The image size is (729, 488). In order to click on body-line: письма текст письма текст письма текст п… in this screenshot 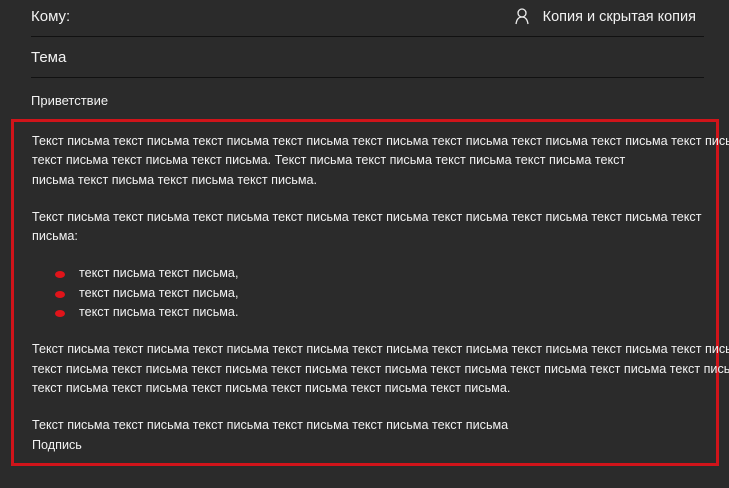, I will do `click(175, 179)`.